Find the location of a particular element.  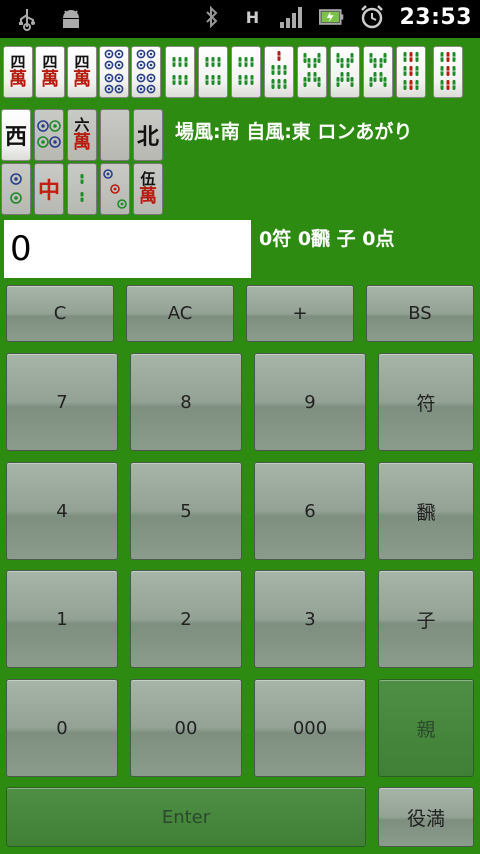

selector-man-tile: 六萬 is located at coordinates (82, 135).